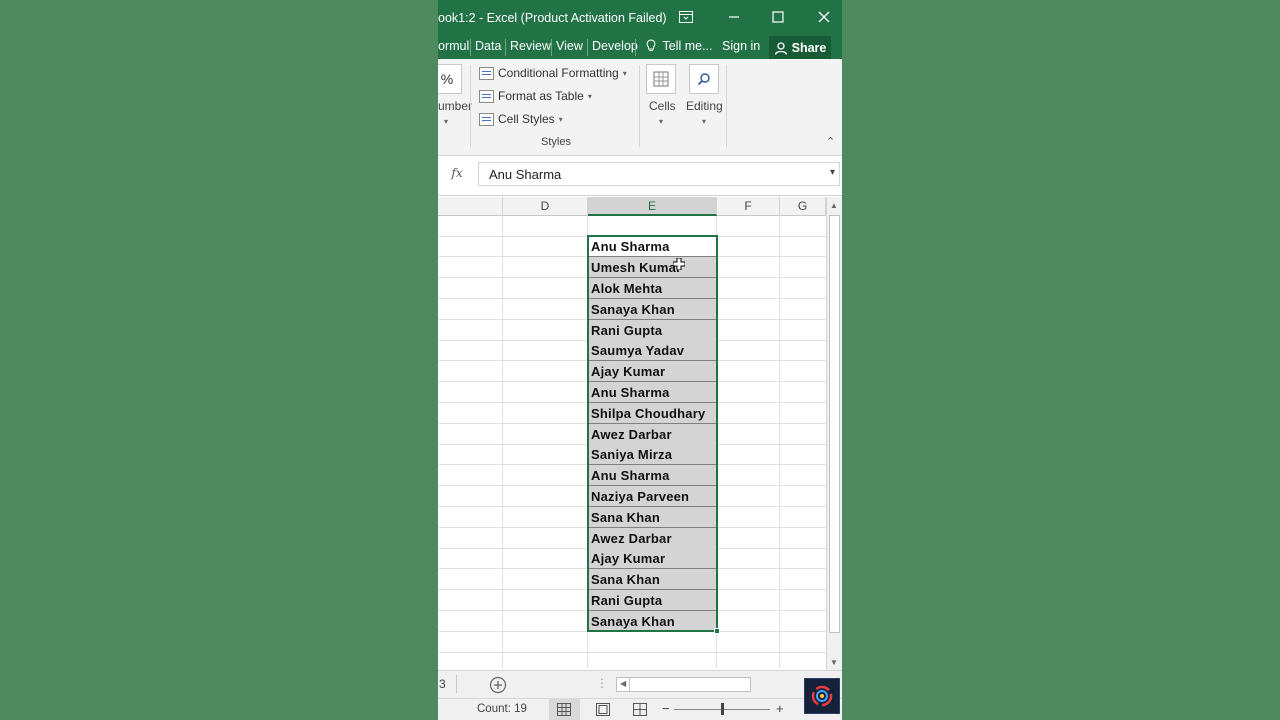 The image size is (1280, 720). I want to click on column-header-d: D, so click(545, 206).